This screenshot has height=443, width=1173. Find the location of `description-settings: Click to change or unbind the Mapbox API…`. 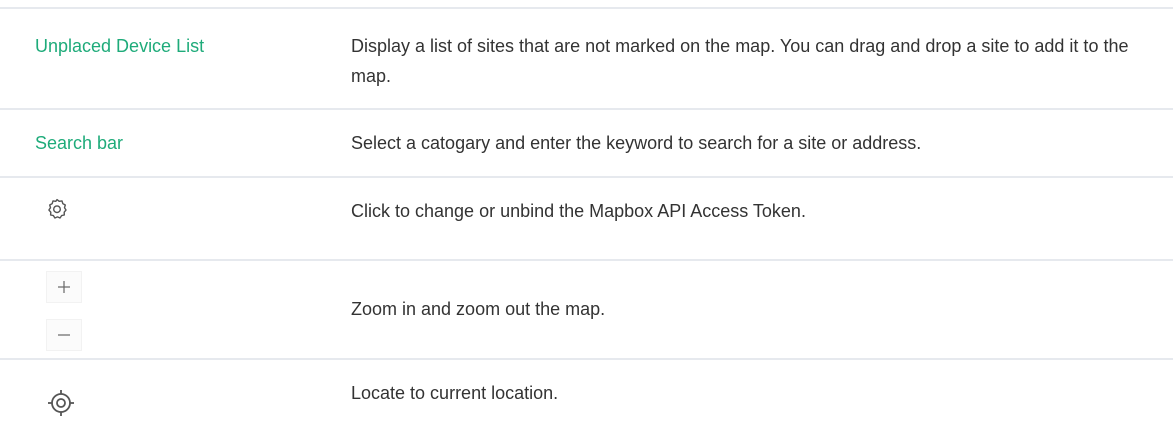

description-settings: Click to change or unbind the Mapbox API… is located at coordinates (578, 211).